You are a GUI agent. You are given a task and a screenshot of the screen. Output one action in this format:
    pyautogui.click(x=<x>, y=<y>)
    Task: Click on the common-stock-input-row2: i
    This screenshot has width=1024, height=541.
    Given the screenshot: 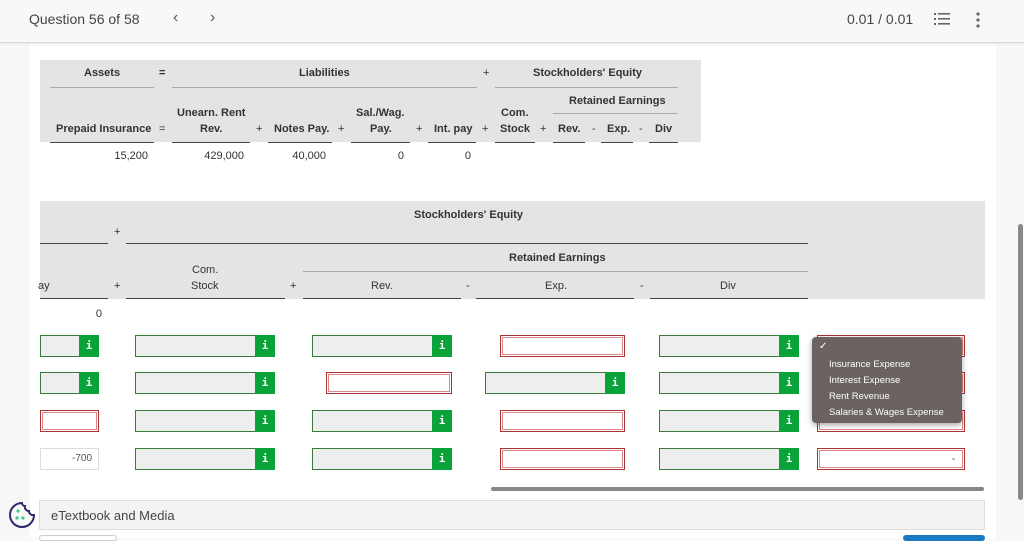 What is the action you would take?
    pyautogui.click(x=205, y=383)
    